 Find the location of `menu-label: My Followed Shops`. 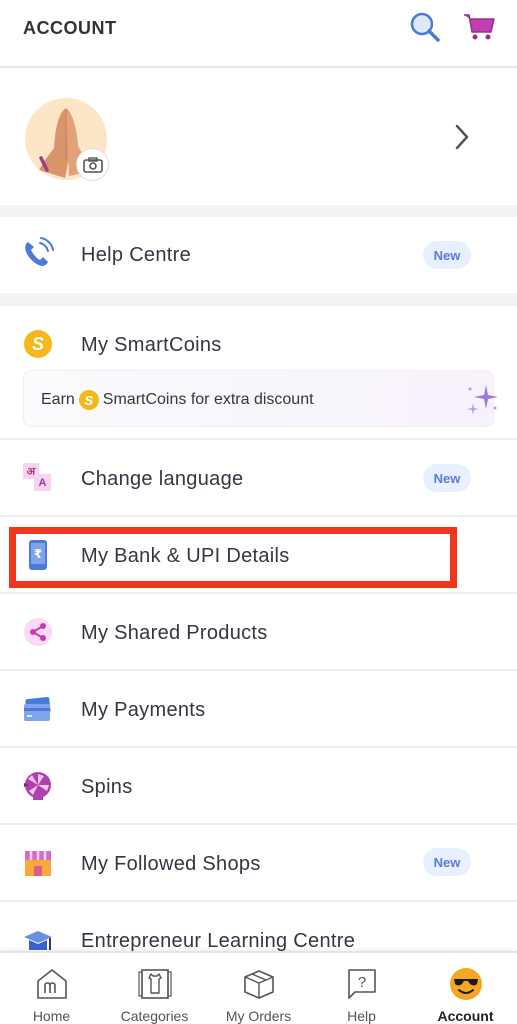

menu-label: My Followed Shops is located at coordinates (171, 864).